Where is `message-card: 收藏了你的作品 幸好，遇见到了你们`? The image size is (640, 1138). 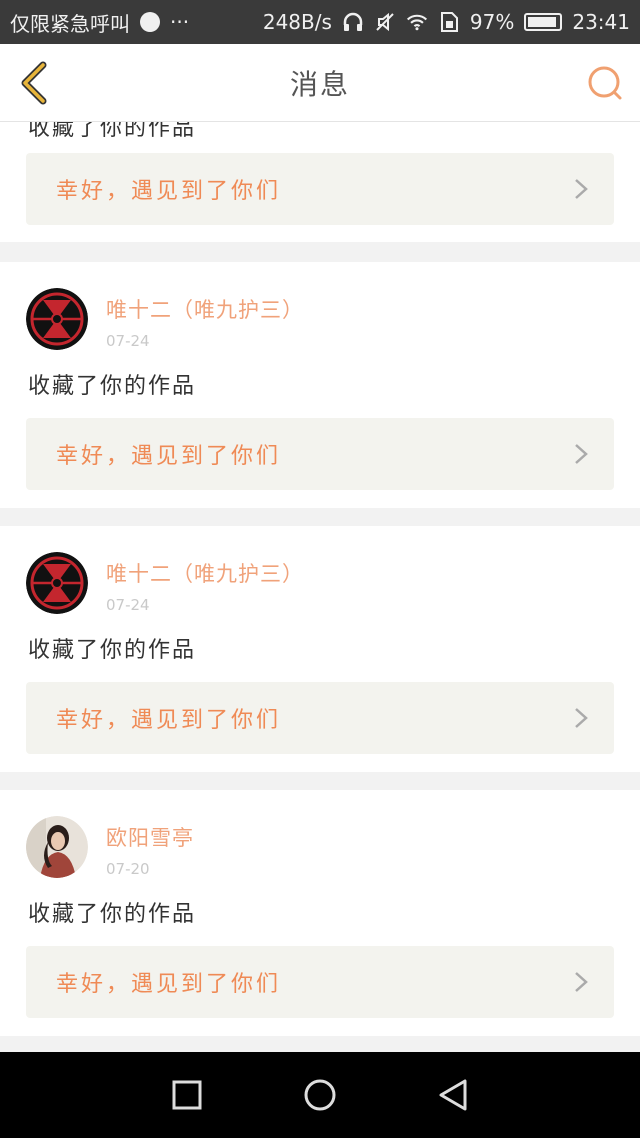 message-card: 收藏了你的作品 幸好，遇见到了你们 is located at coordinates (320, 182).